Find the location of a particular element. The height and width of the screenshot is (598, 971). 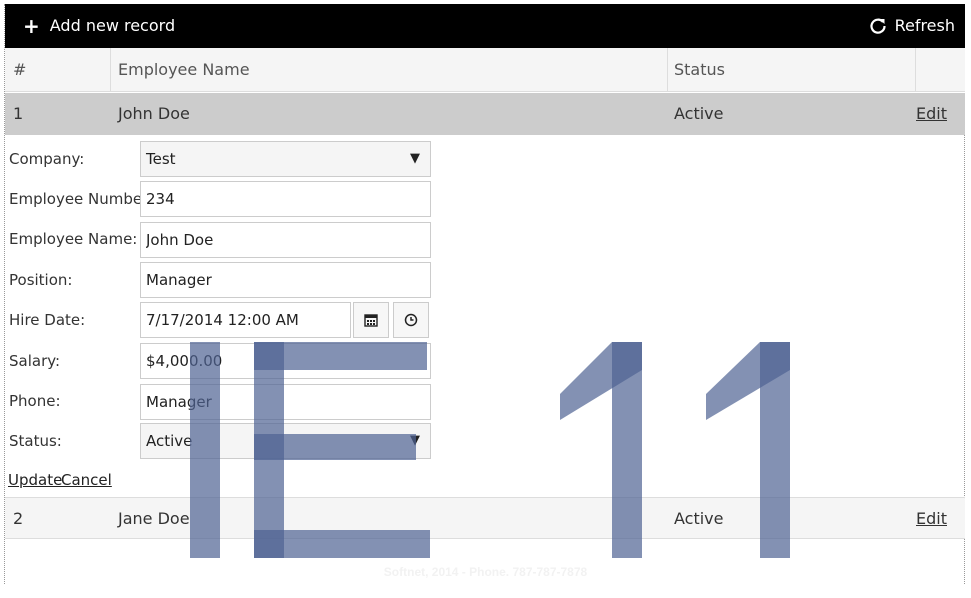

employee-name-field is located at coordinates (285, 240).